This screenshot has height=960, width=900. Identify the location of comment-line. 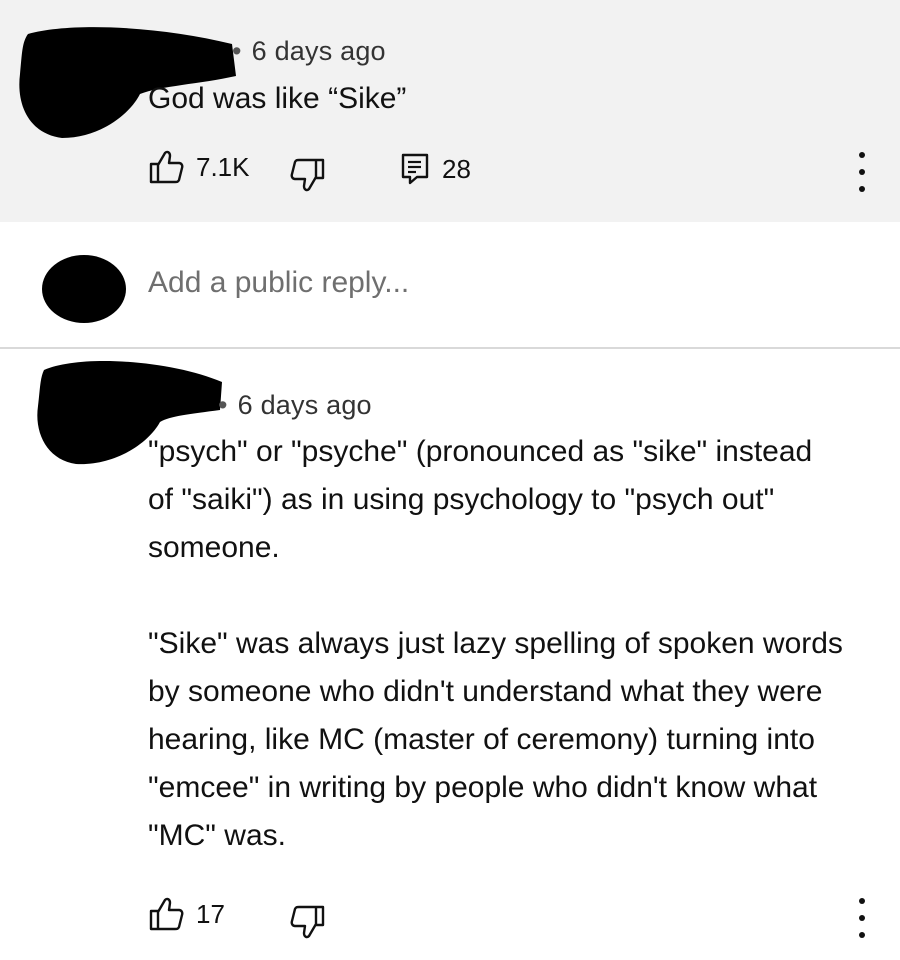
(495, 596).